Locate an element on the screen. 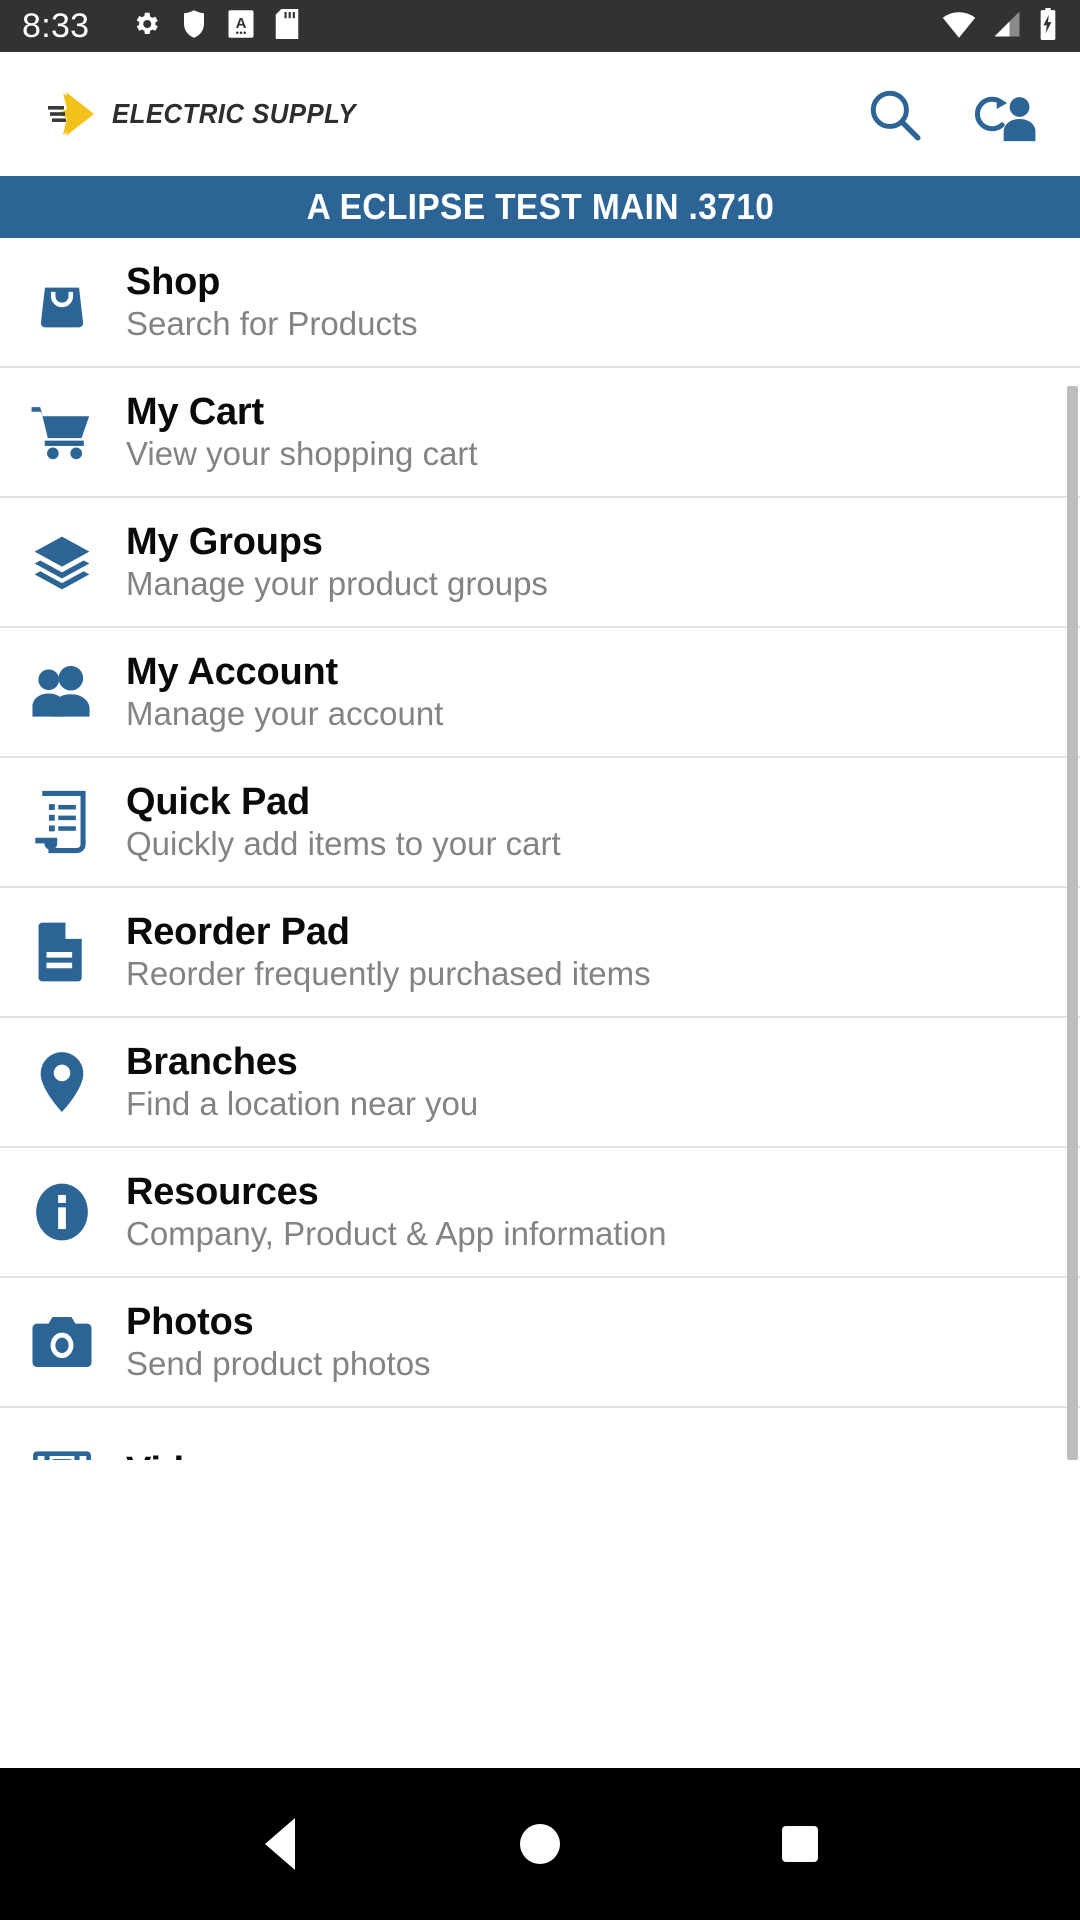  menu-item-body: Videos is located at coordinates (187, 1455).